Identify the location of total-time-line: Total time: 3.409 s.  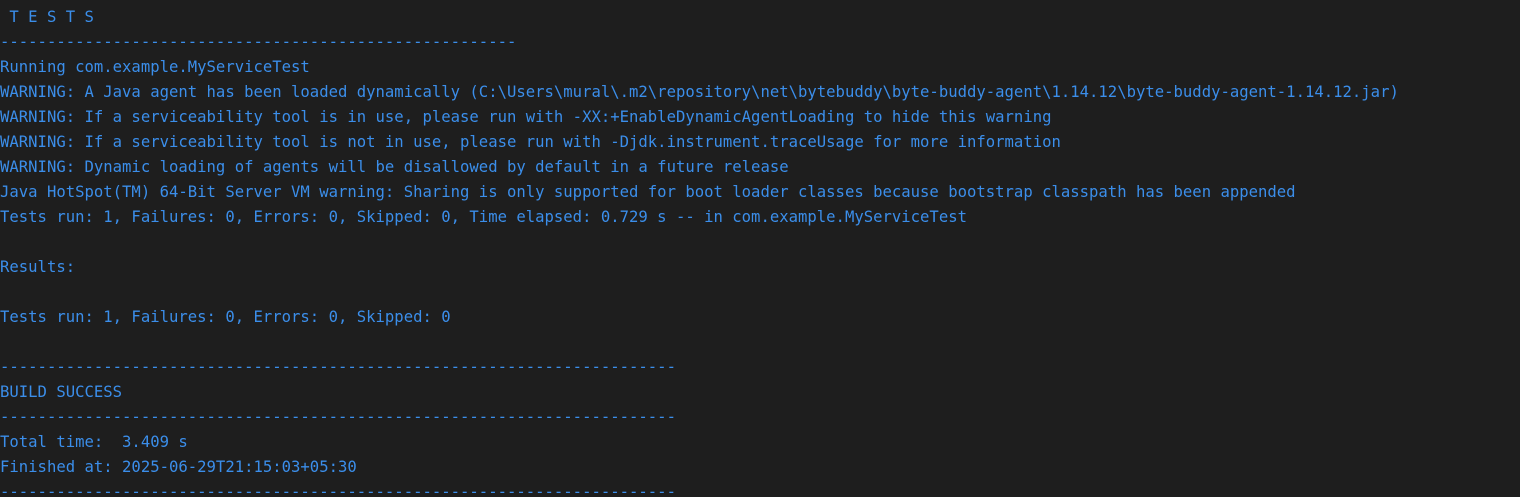
(94, 442).